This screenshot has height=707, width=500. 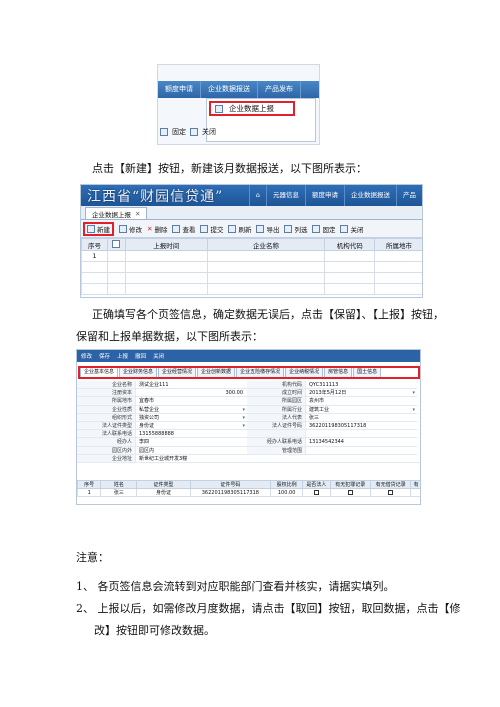 I want to click on field-value: 测试企业111, so click(x=191, y=385).